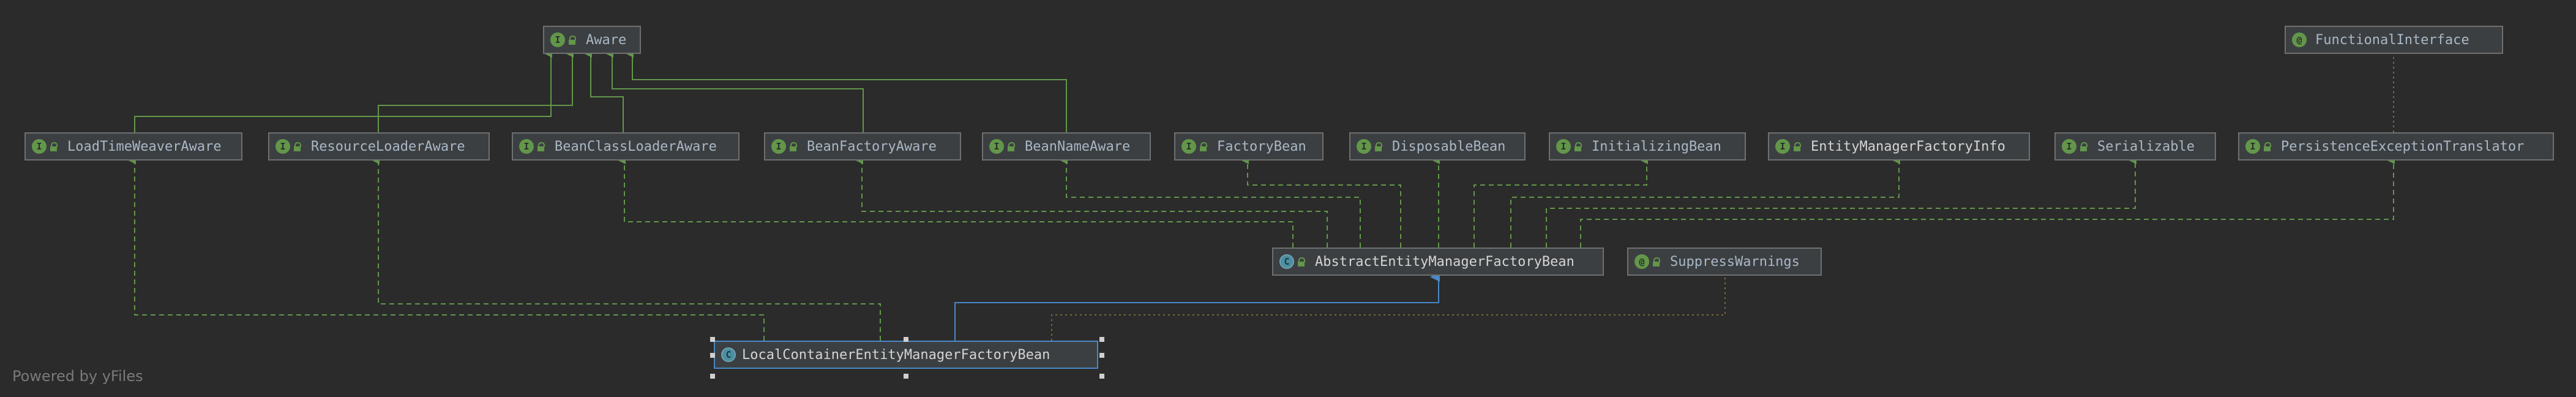  What do you see at coordinates (1444, 262) in the screenshot?
I see `node-label: AbstractEntityManagerFactoryBean` at bounding box center [1444, 262].